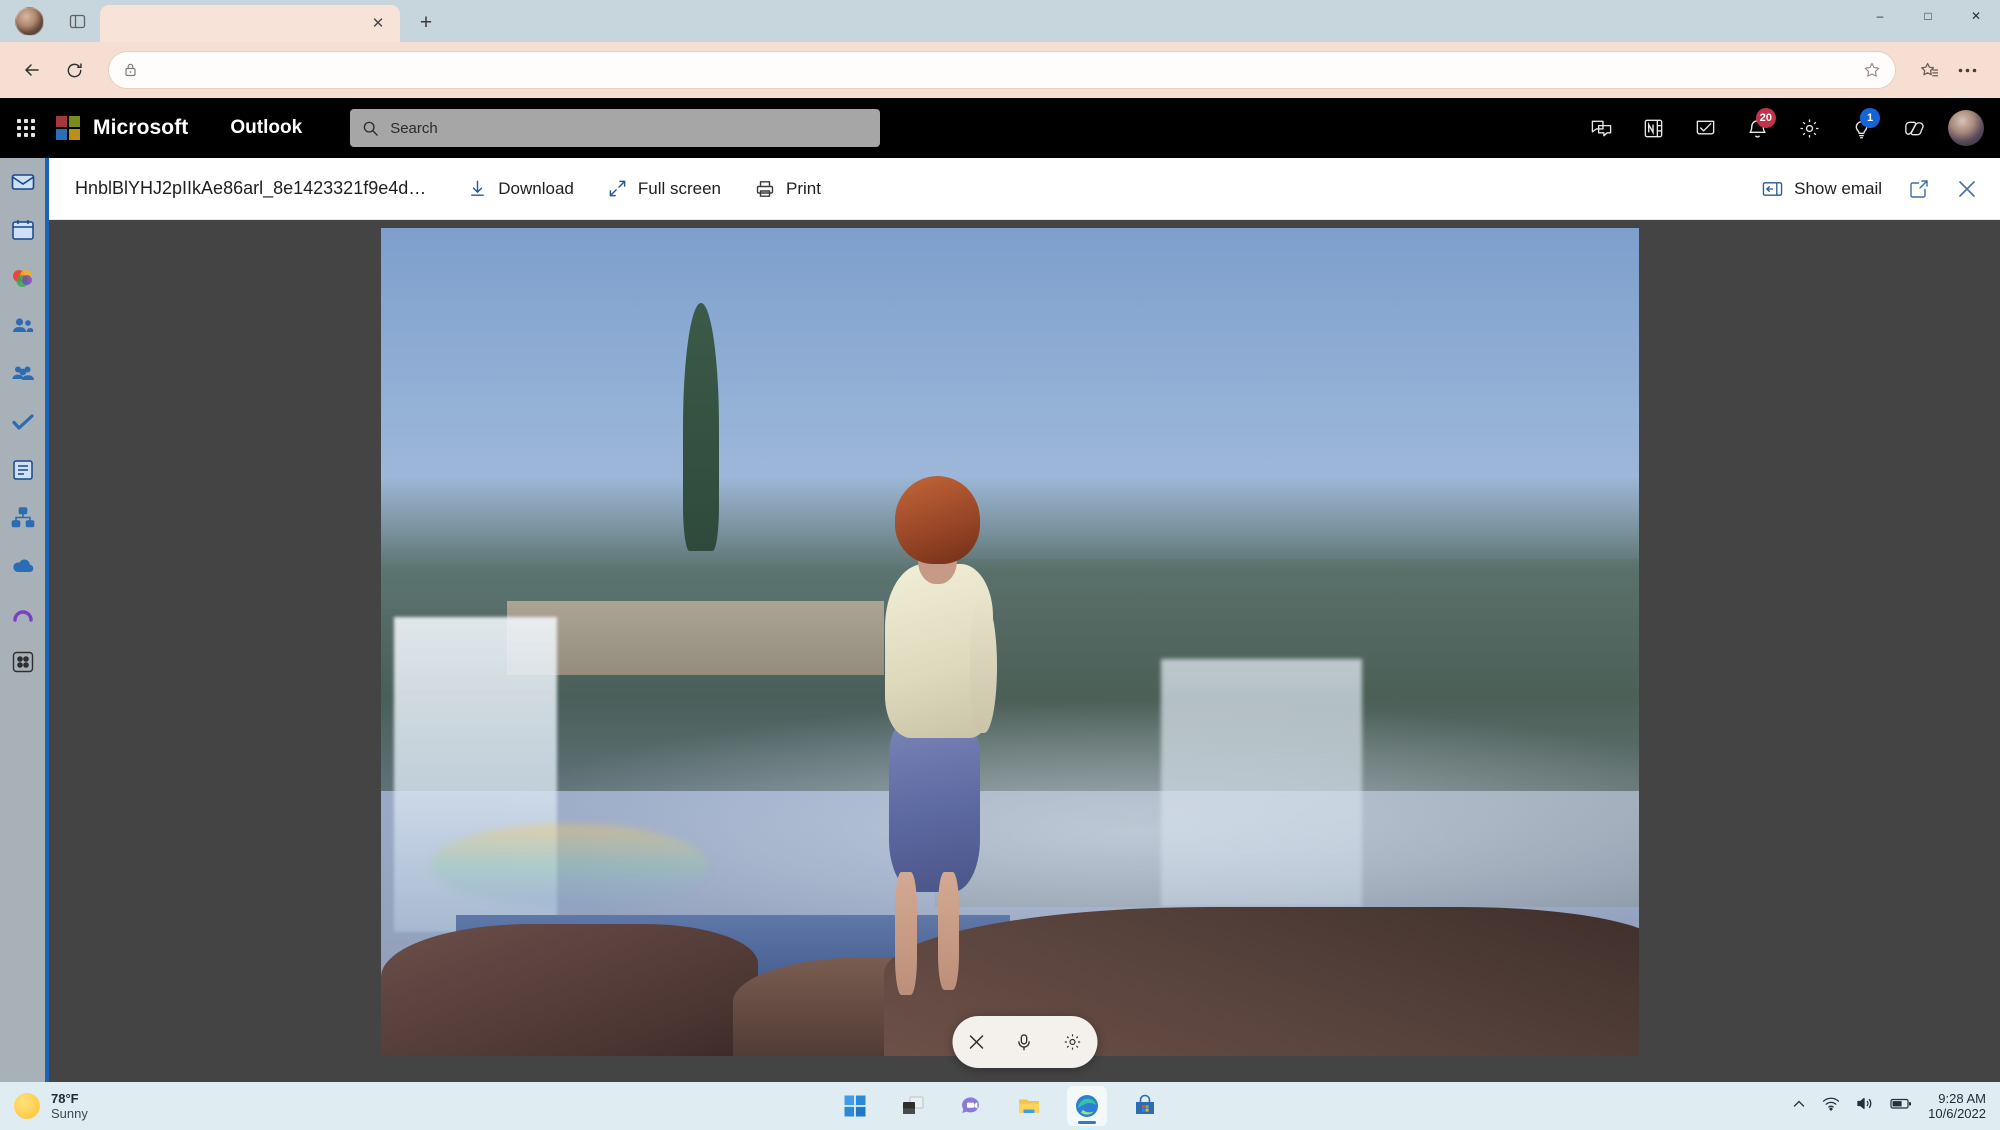 This screenshot has height=1130, width=2000. I want to click on notifications-bell-icon: 20, so click(1757, 128).